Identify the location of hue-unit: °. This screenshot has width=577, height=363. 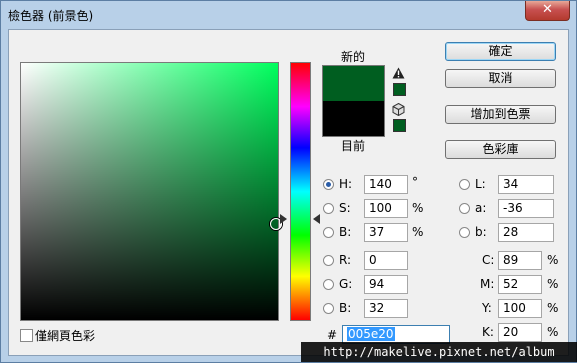
(415, 182).